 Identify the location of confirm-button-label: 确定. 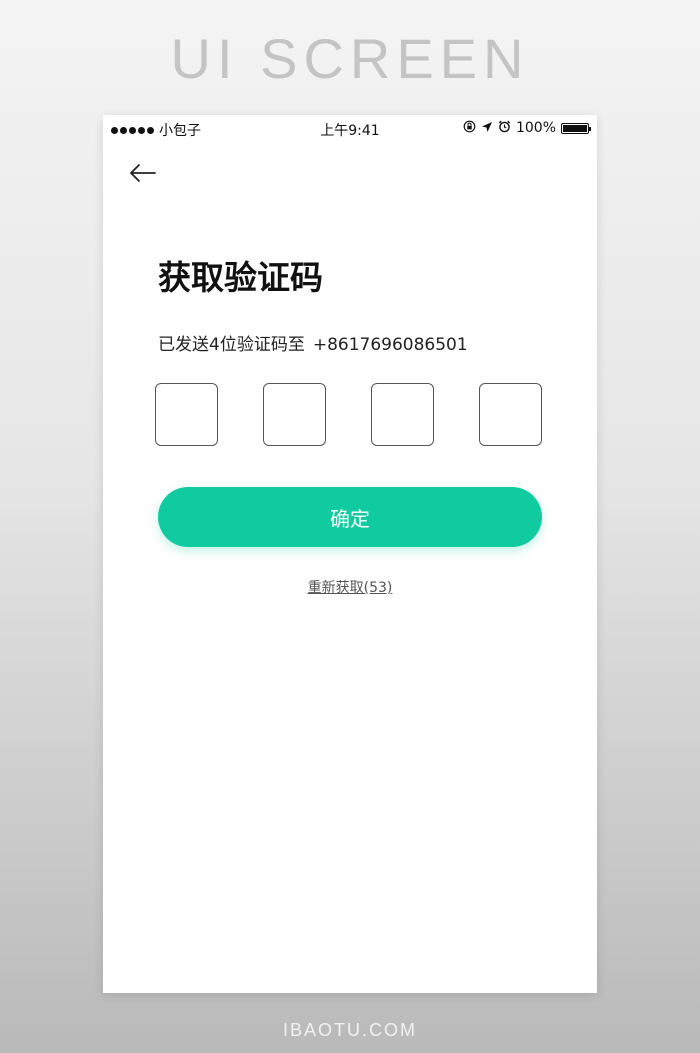
(350, 518).